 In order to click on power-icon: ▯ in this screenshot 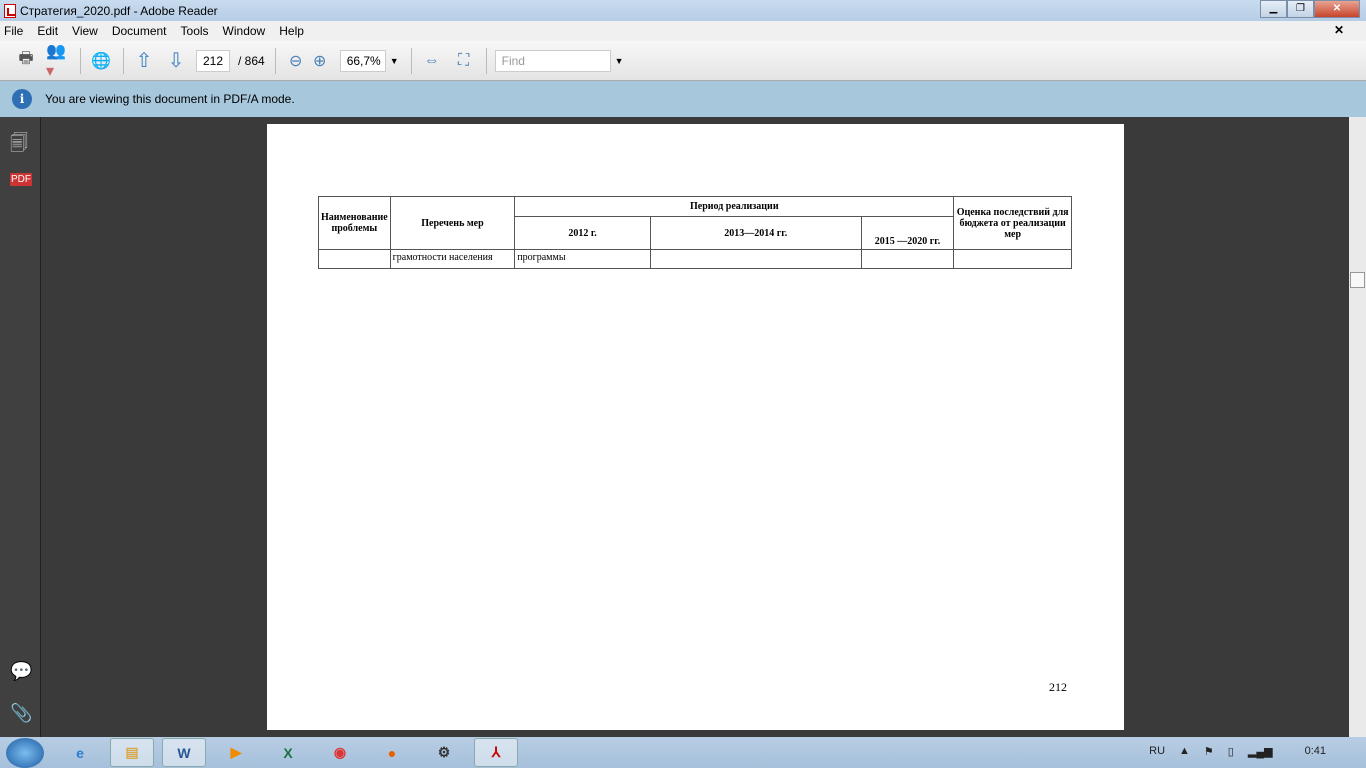, I will do `click(1231, 751)`.